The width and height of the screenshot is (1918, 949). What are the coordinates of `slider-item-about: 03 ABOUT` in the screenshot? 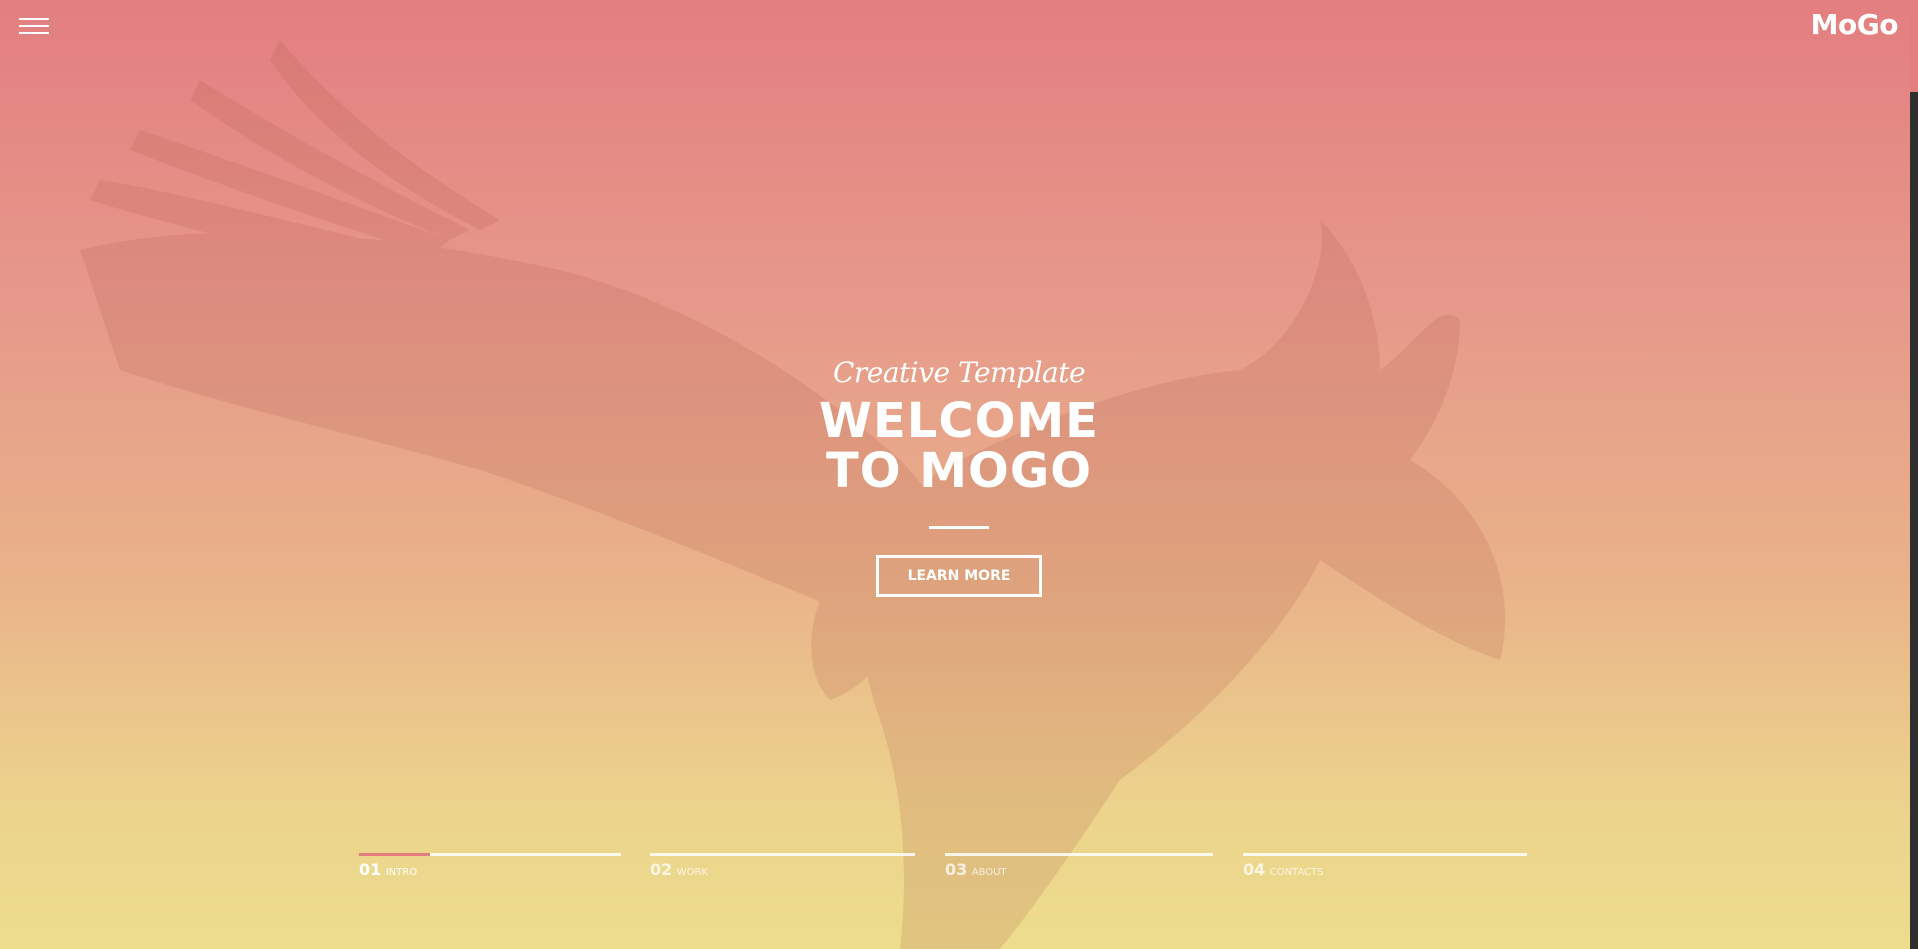 It's located at (1079, 873).